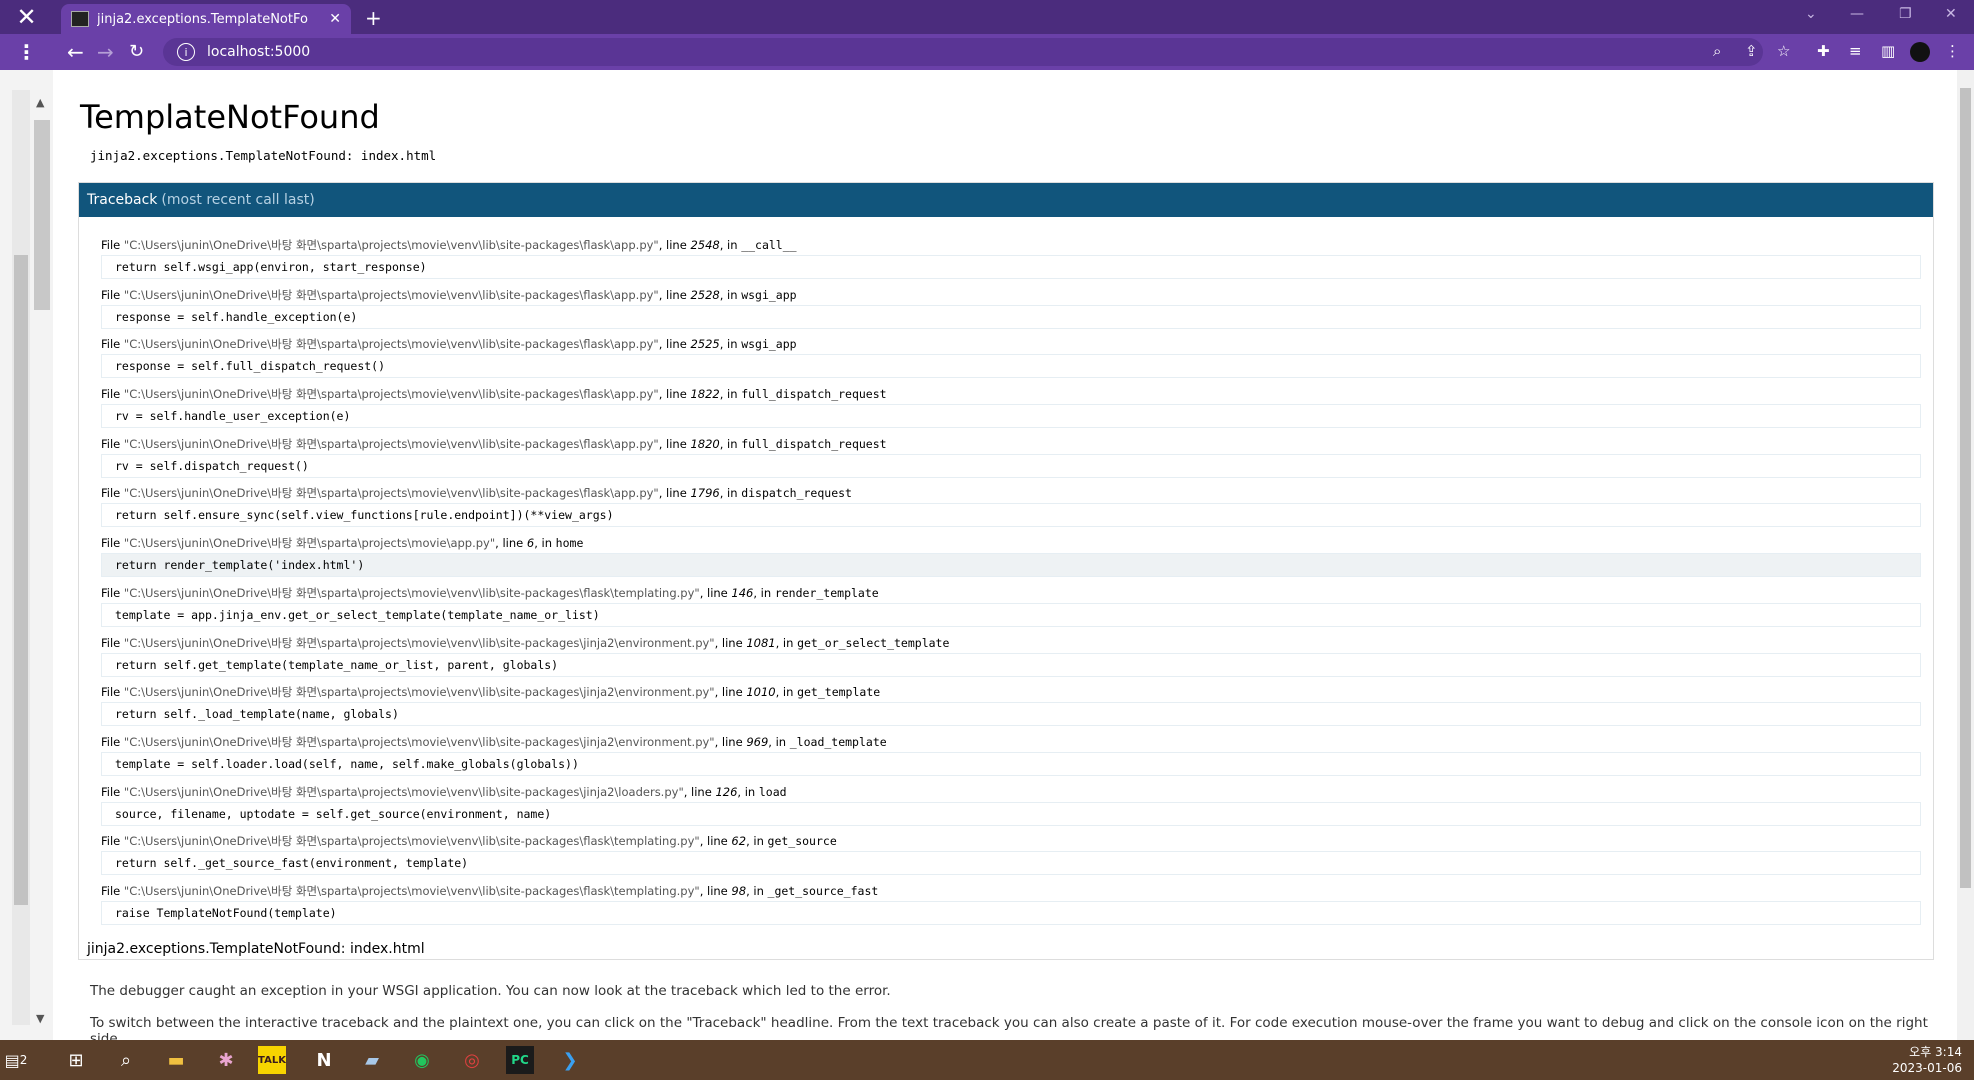 The image size is (1974, 1080). Describe the element at coordinates (1935, 1052) in the screenshot. I see `clock-time: 오후 3:14` at that location.